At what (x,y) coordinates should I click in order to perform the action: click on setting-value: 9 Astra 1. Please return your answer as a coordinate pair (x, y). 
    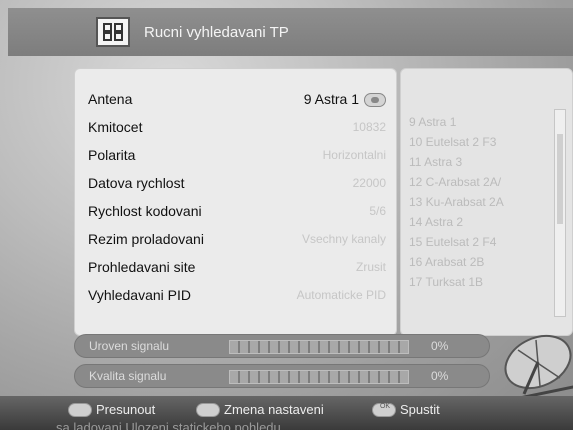
    Looking at the image, I should click on (345, 99).